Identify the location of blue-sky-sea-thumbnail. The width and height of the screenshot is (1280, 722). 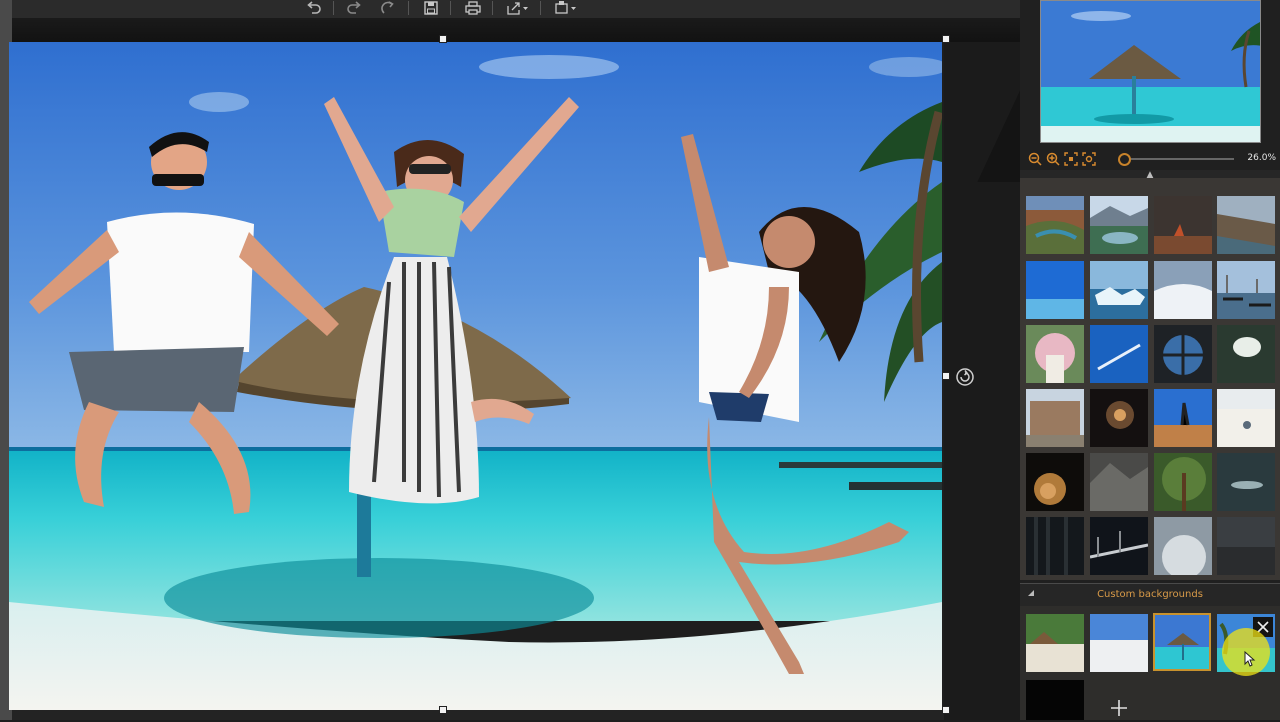
(1055, 290).